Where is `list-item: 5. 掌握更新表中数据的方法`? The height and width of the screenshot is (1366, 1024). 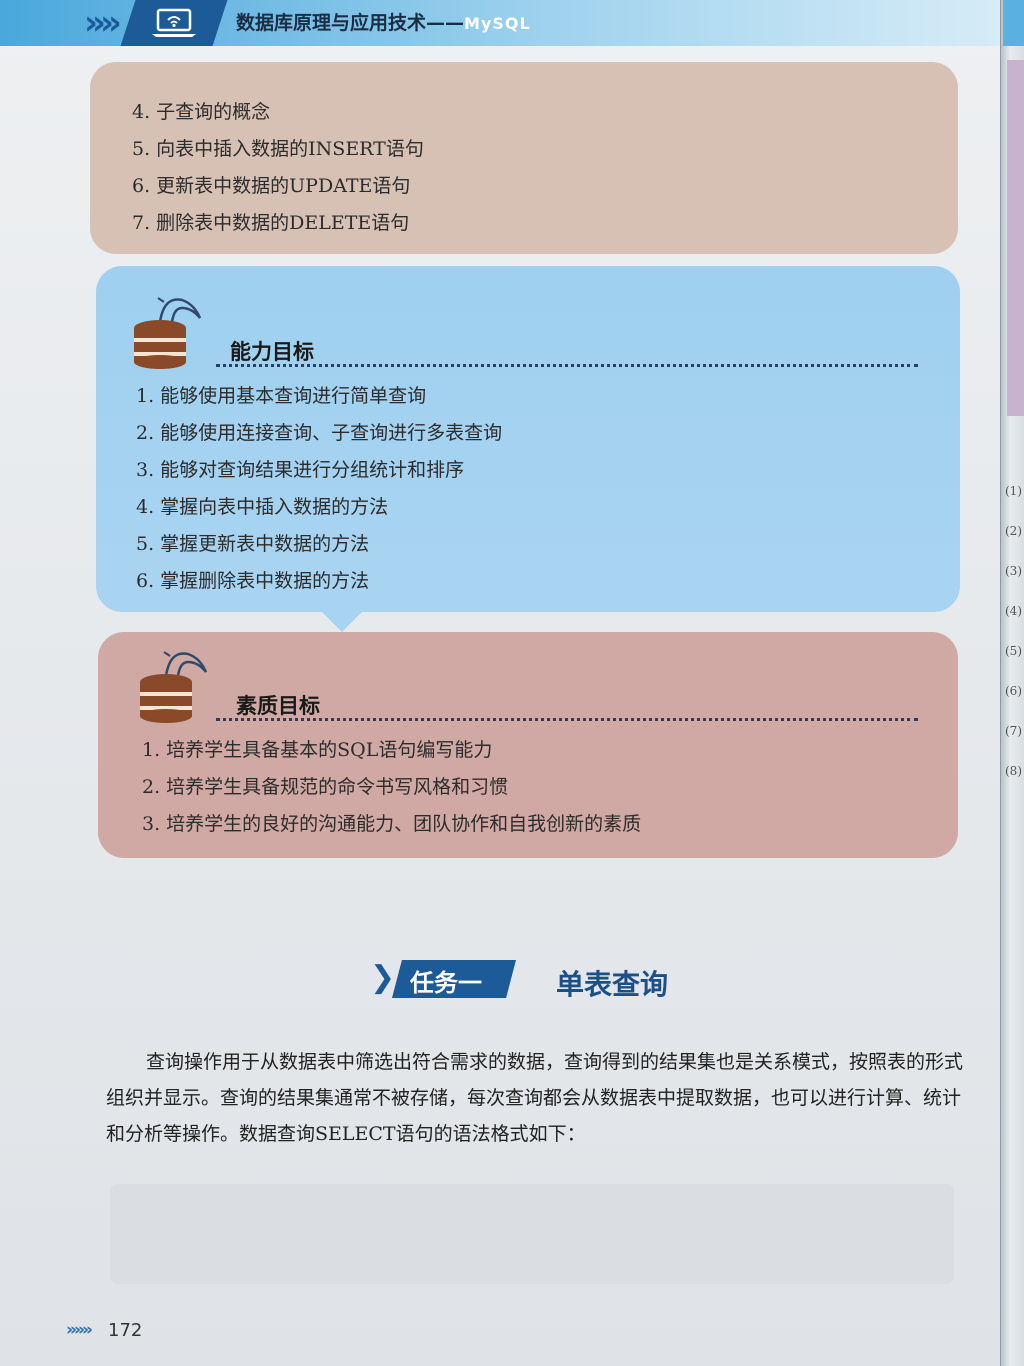
list-item: 5. 掌握更新表中数据的方法 is located at coordinates (253, 544).